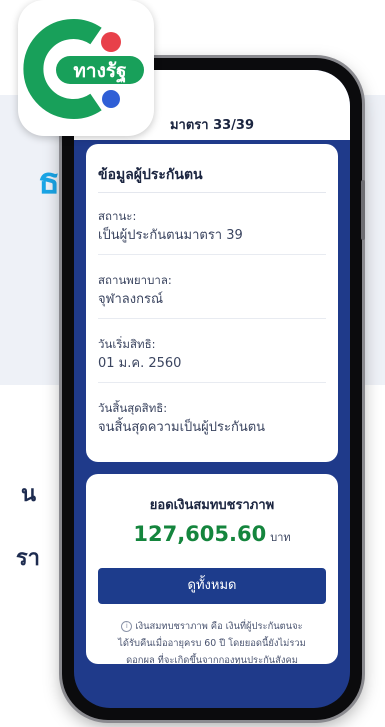 This screenshot has width=385, height=727. I want to click on app-brand-text: ทางรัฐ, so click(99, 72).